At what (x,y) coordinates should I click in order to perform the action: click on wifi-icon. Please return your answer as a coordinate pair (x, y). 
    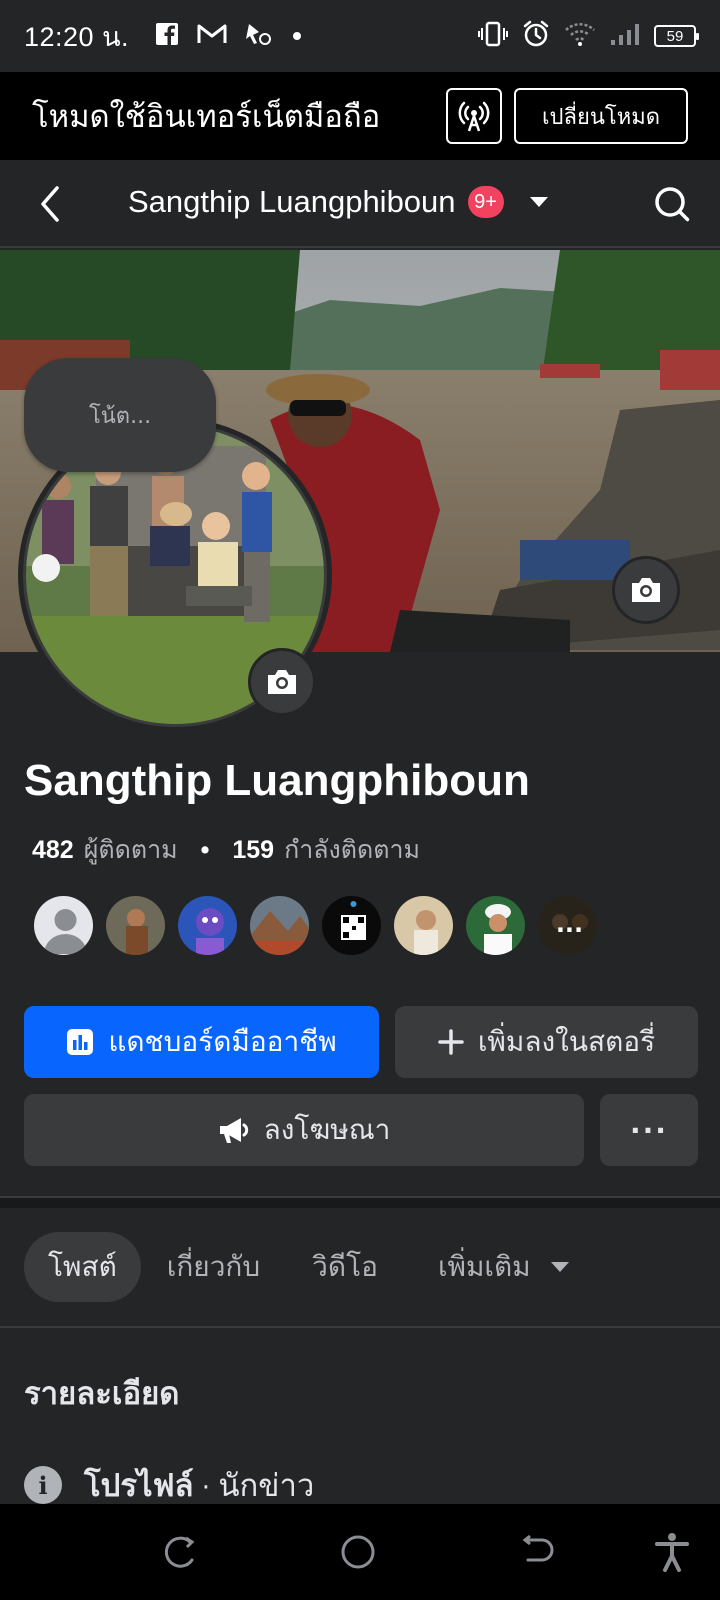
    Looking at the image, I should click on (580, 36).